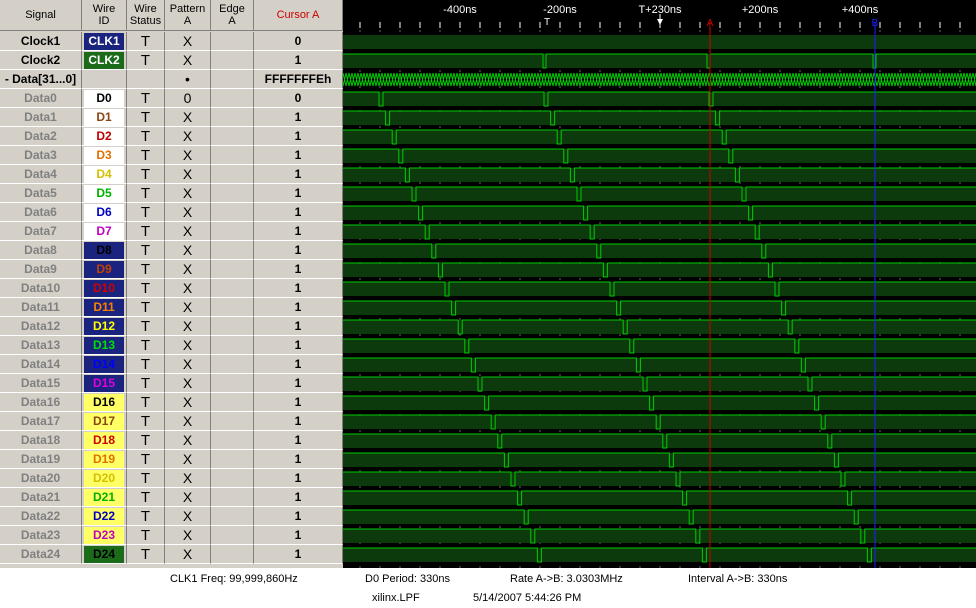 Image resolution: width=976 pixels, height=608 pixels. What do you see at coordinates (171, 193) in the screenshot?
I see `signal-row: Data5 D5 T X 1` at bounding box center [171, 193].